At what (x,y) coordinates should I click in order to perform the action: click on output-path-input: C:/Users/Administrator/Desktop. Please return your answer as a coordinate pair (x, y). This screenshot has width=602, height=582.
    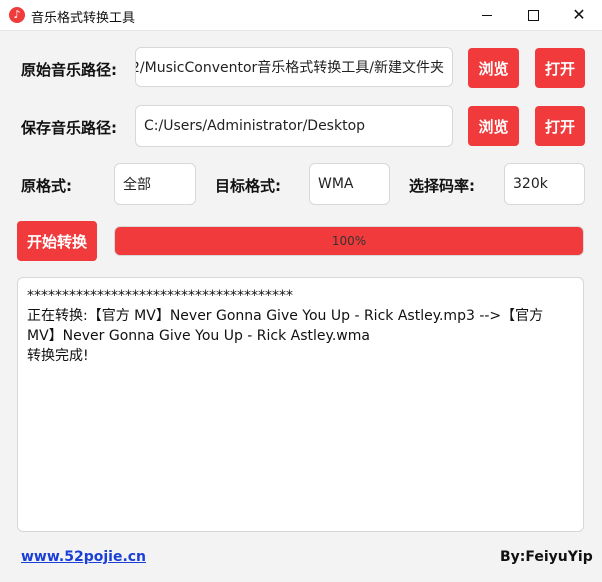
    Looking at the image, I should click on (294, 126).